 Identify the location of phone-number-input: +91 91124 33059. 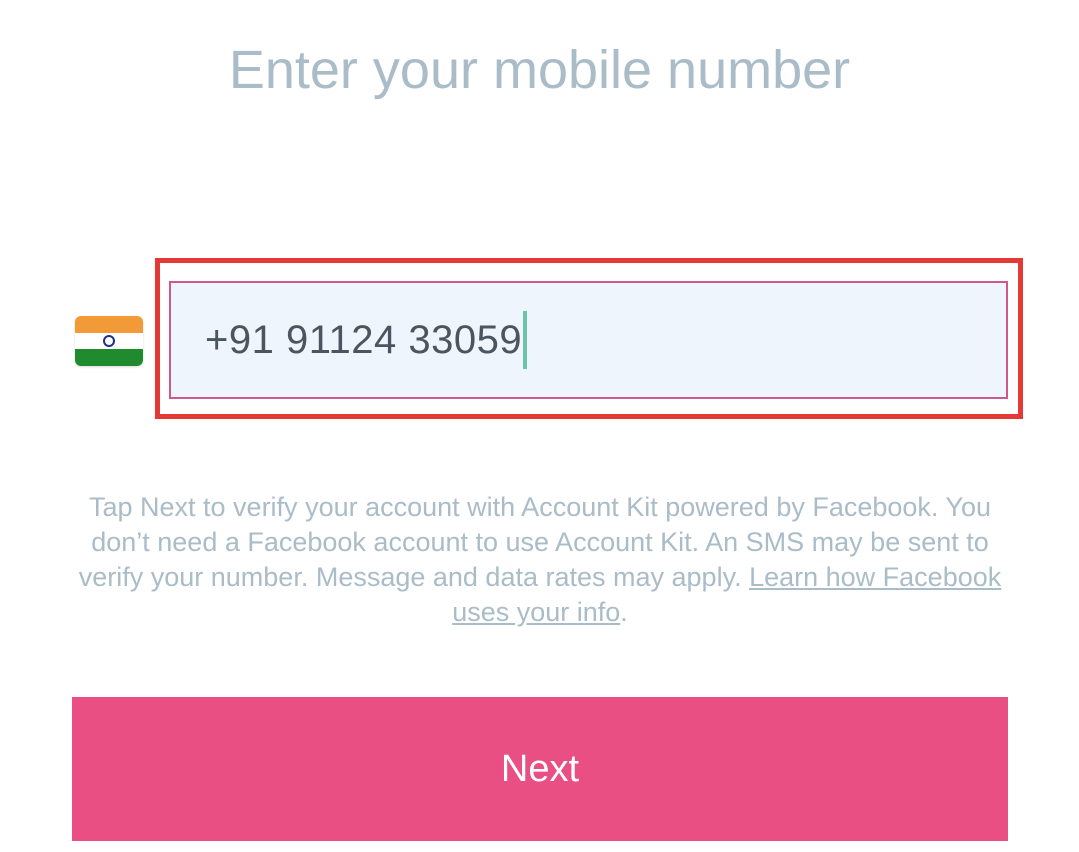
(588, 340).